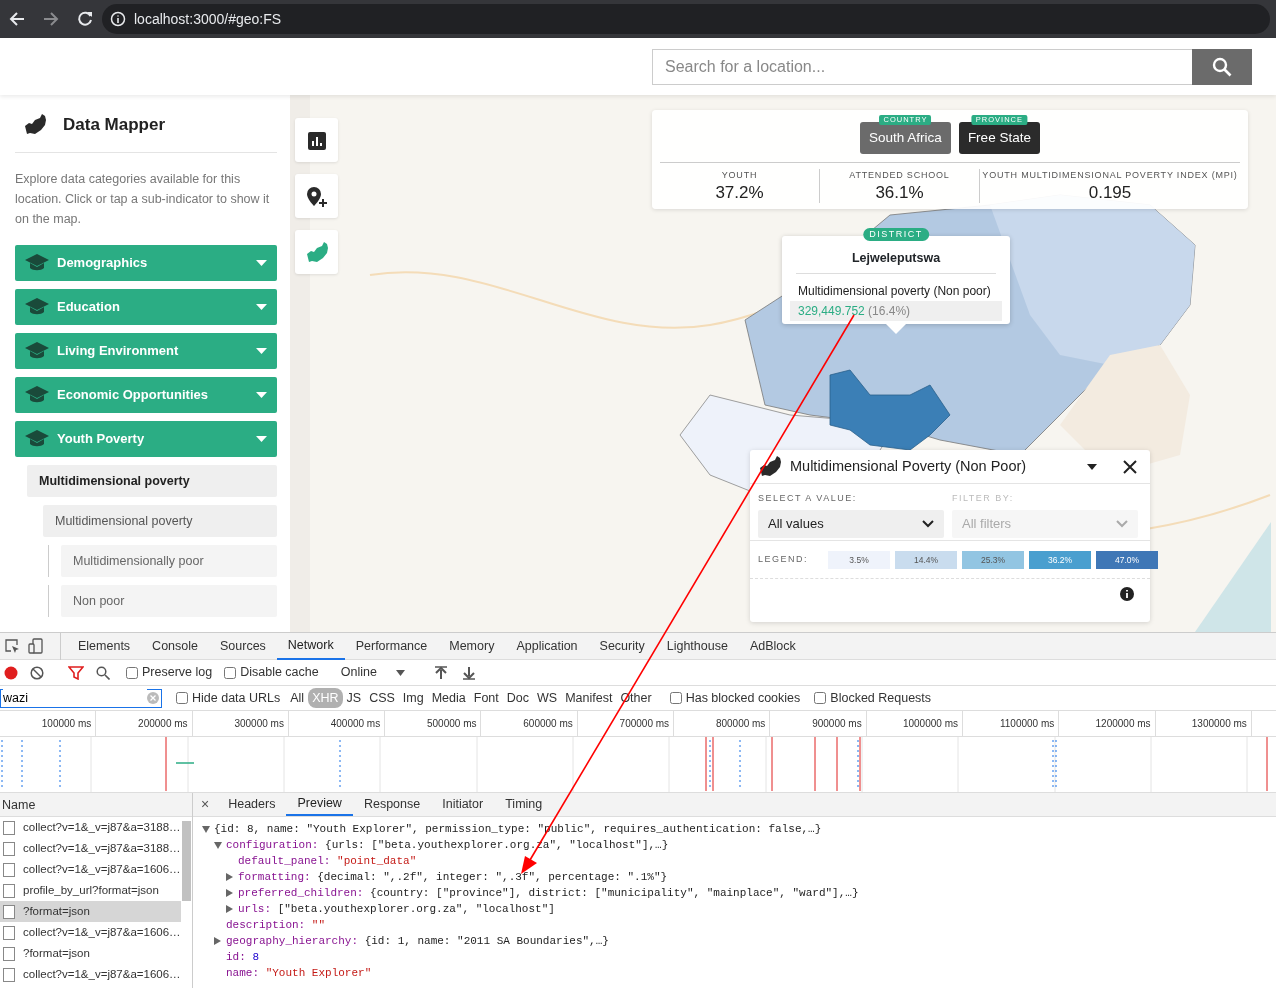  Describe the element at coordinates (279, 673) in the screenshot. I see `checkbox-label: Disable cache` at that location.